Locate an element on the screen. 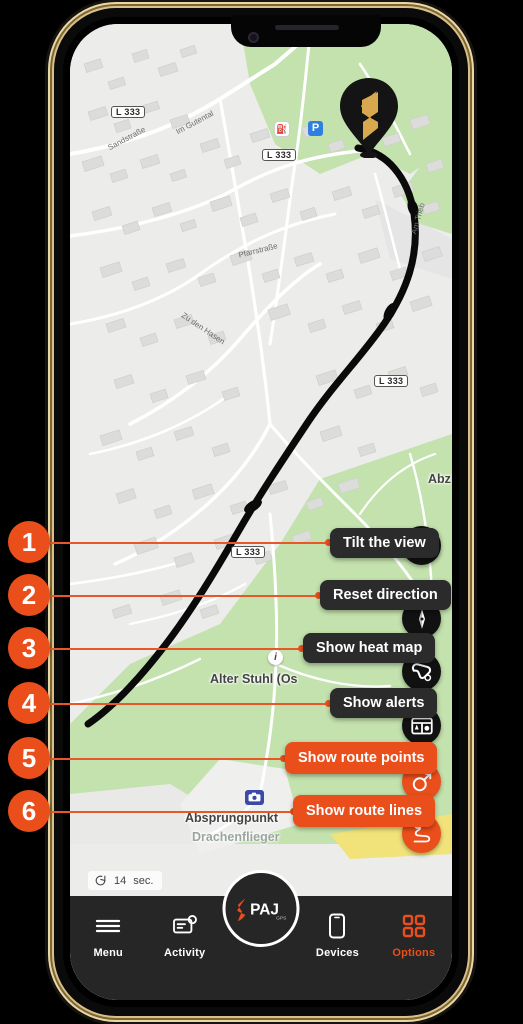 The width and height of the screenshot is (523, 1024). earpiece-speaker is located at coordinates (307, 27).